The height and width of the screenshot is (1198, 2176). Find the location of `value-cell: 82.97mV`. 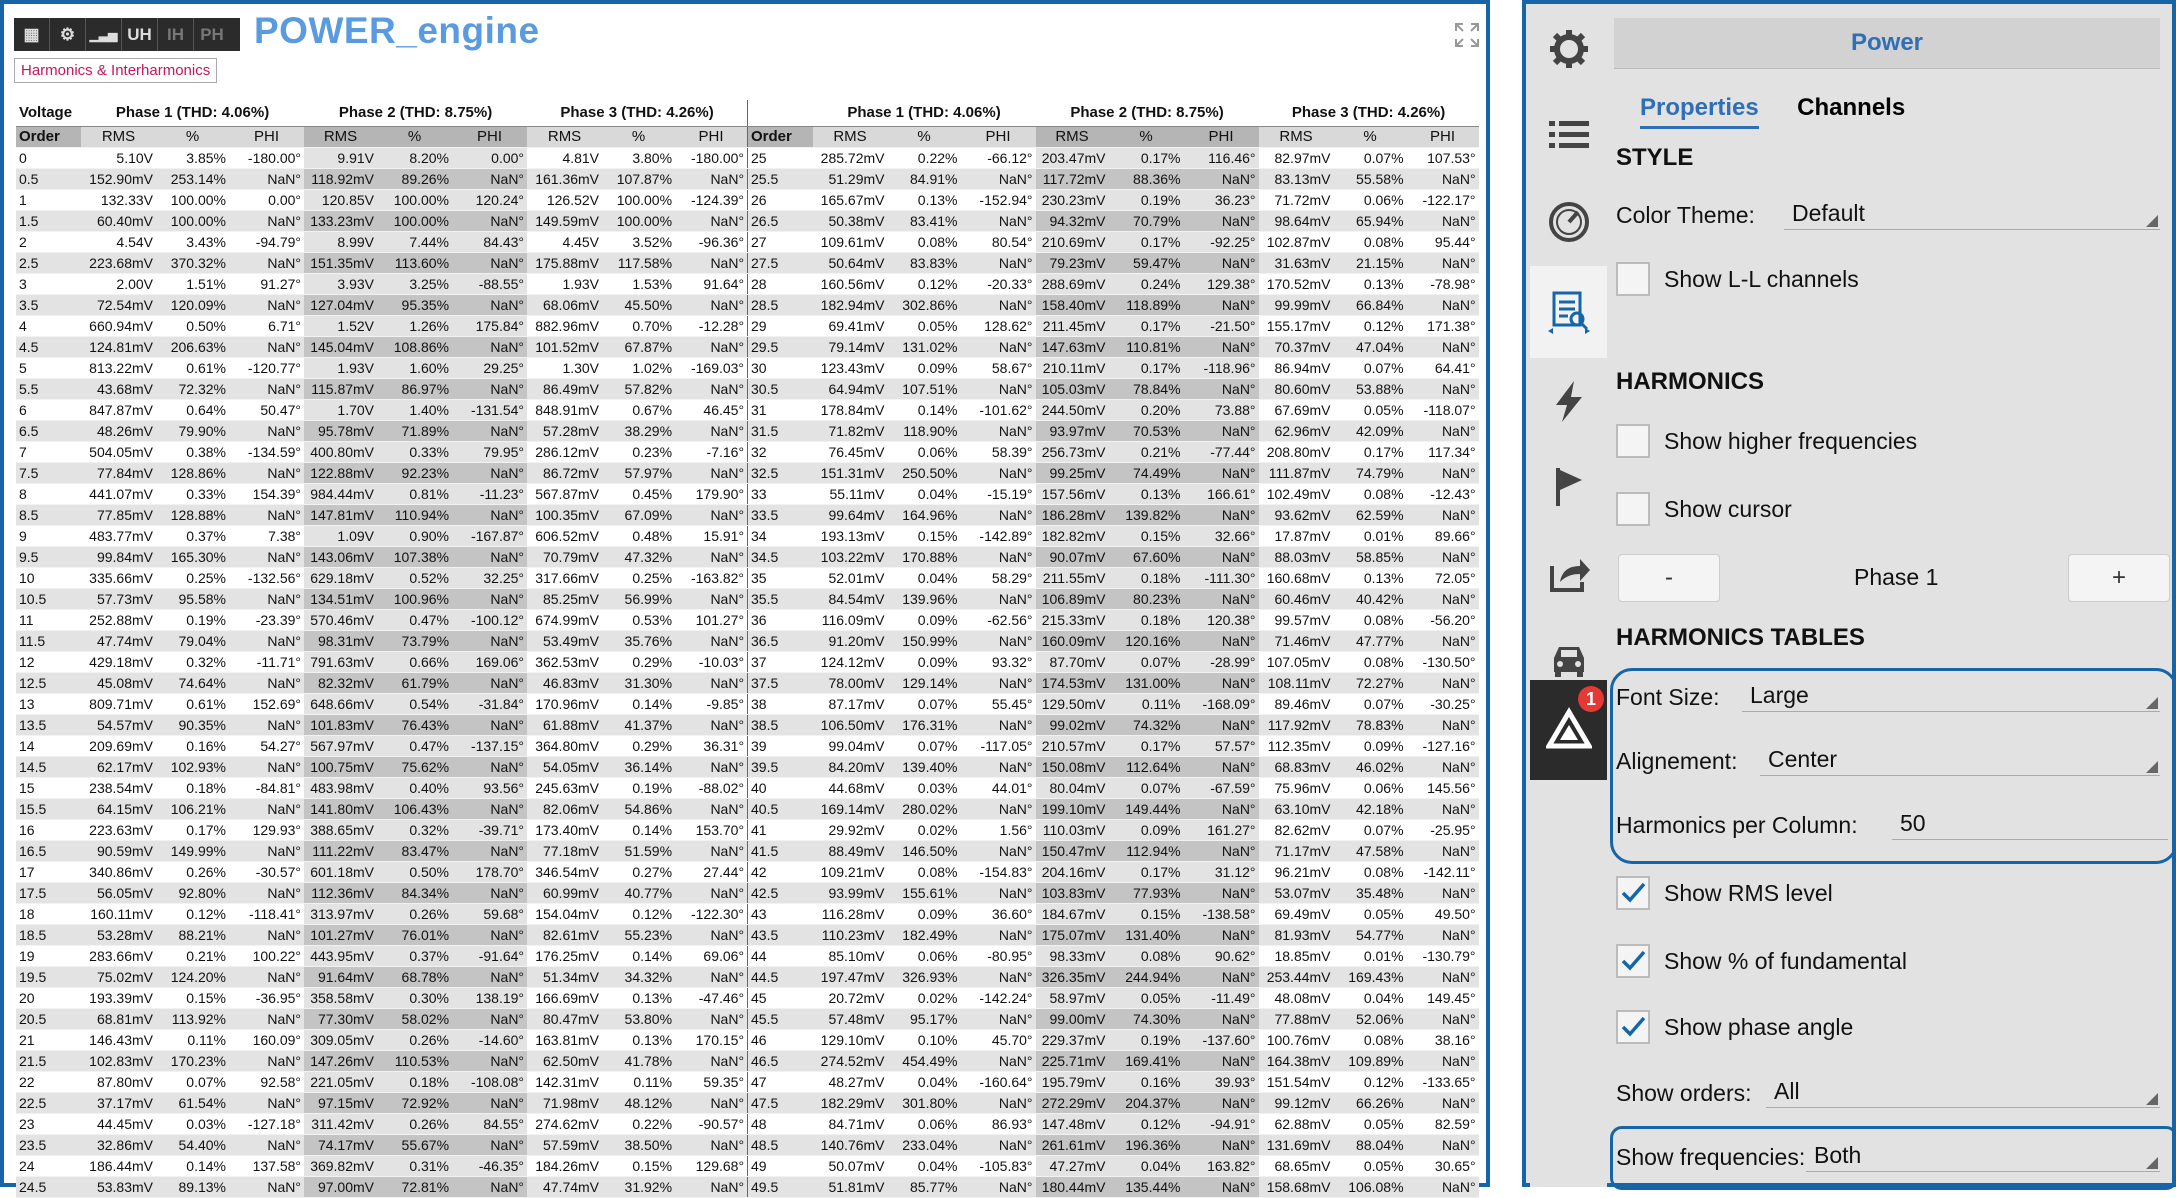

value-cell: 82.97mV is located at coordinates (1296, 158).